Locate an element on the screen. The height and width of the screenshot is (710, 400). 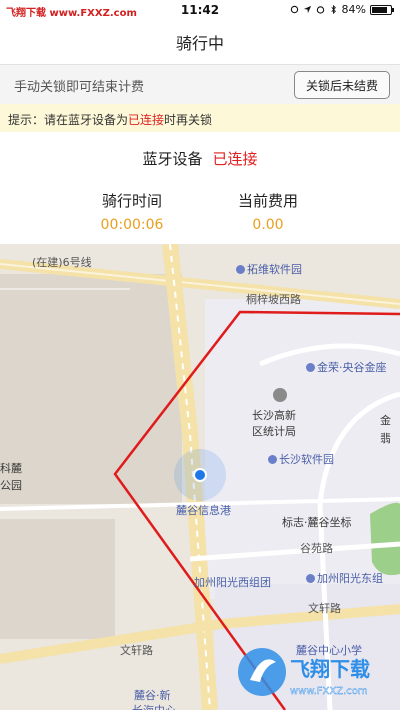
map-label-jiazhou-east-text: 加州阳光东组 is located at coordinates (350, 578).